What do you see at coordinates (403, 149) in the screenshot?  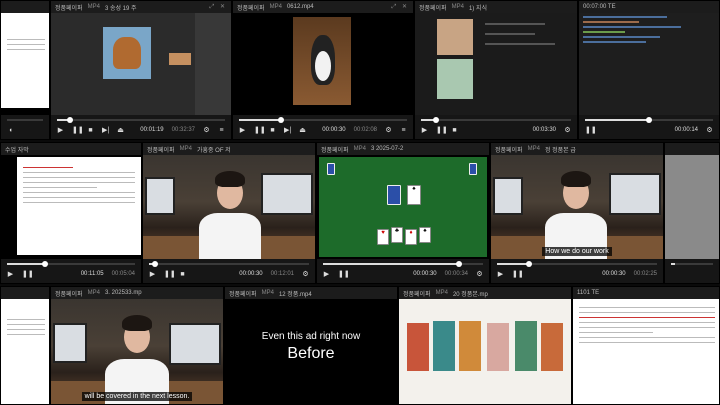 I see `tile-titlebar: 정품페이퍼 MP4 3 2025-07-2` at bounding box center [403, 149].